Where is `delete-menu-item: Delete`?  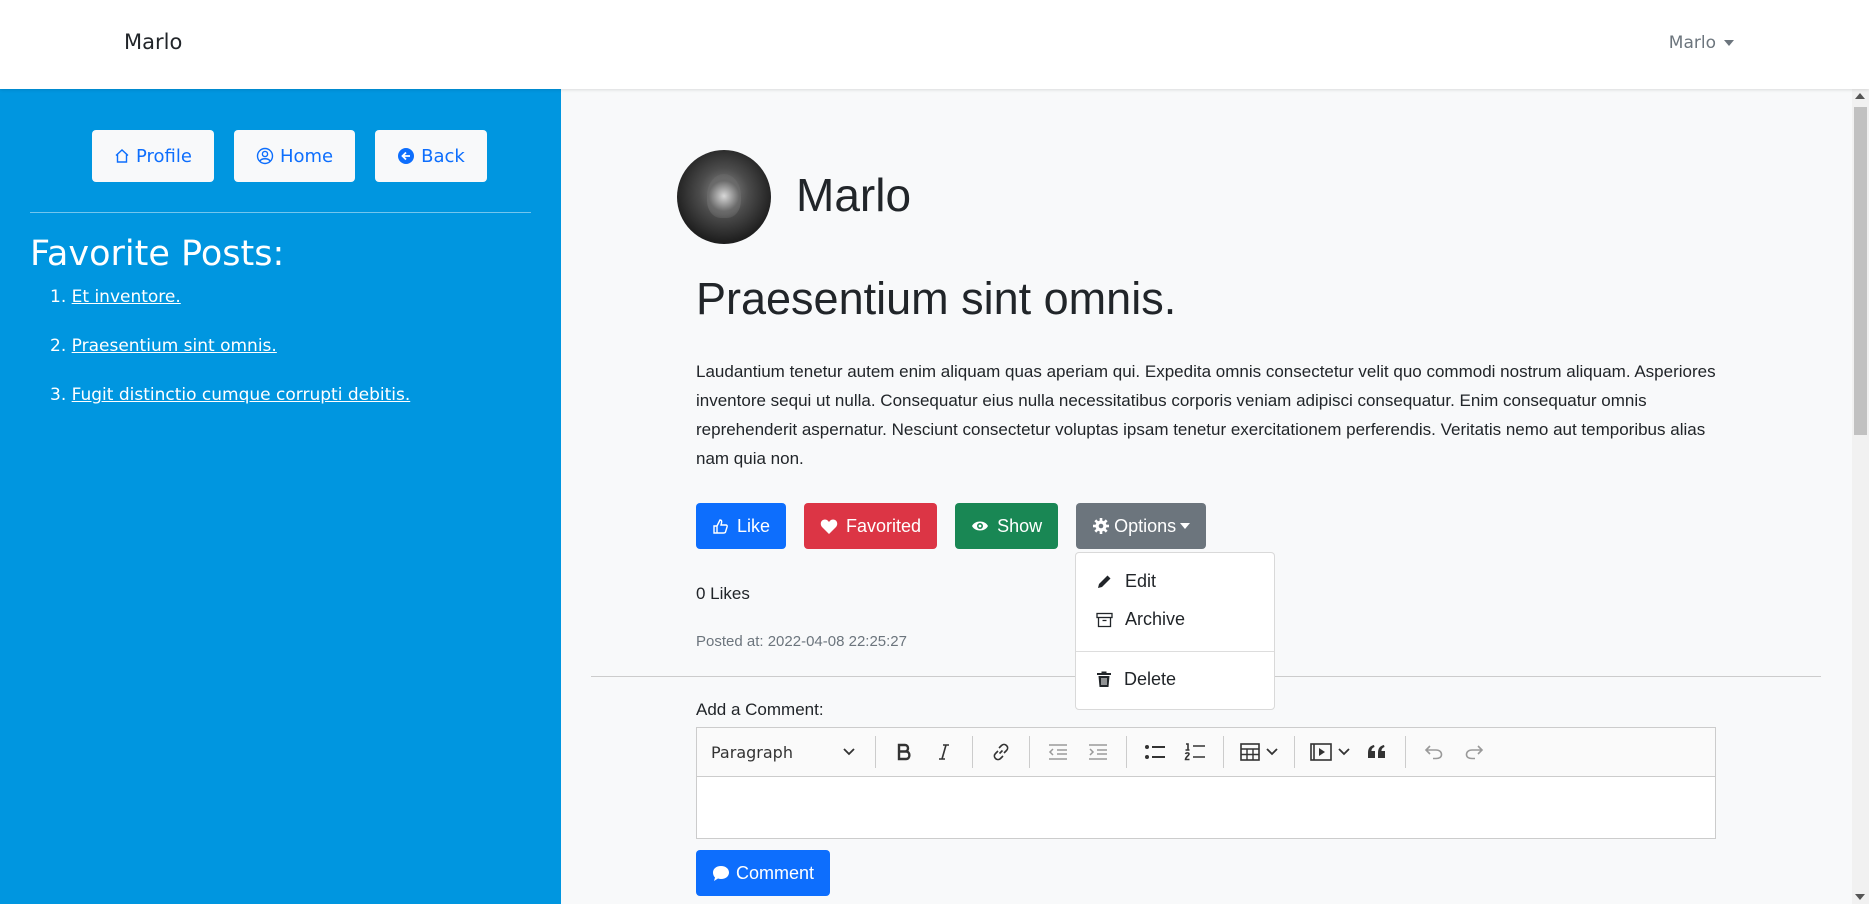 delete-menu-item: Delete is located at coordinates (1136, 679).